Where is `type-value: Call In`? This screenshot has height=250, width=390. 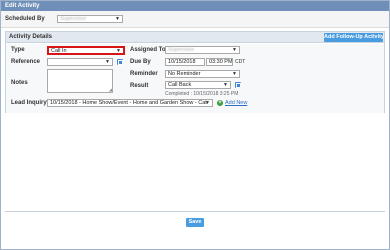 type-value: Call In is located at coordinates (59, 51).